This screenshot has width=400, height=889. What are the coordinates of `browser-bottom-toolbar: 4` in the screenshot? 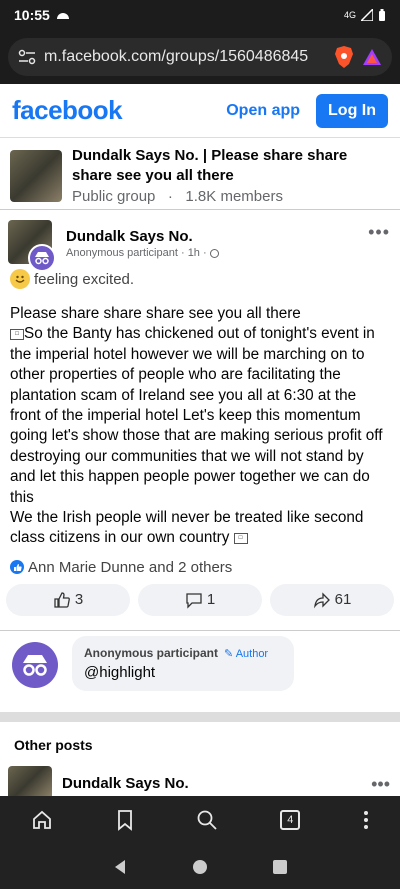 It's located at (200, 820).